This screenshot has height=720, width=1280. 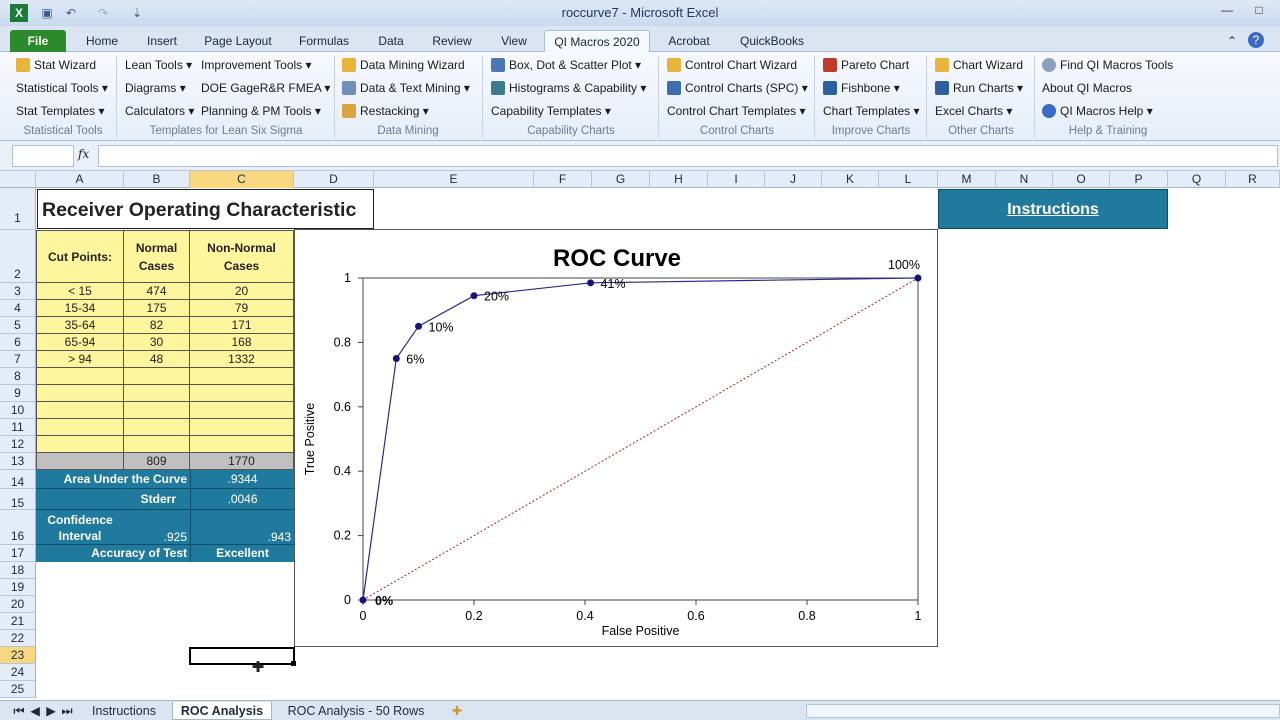 I want to click on last-sheet-icon: ⏭, so click(x=67, y=711).